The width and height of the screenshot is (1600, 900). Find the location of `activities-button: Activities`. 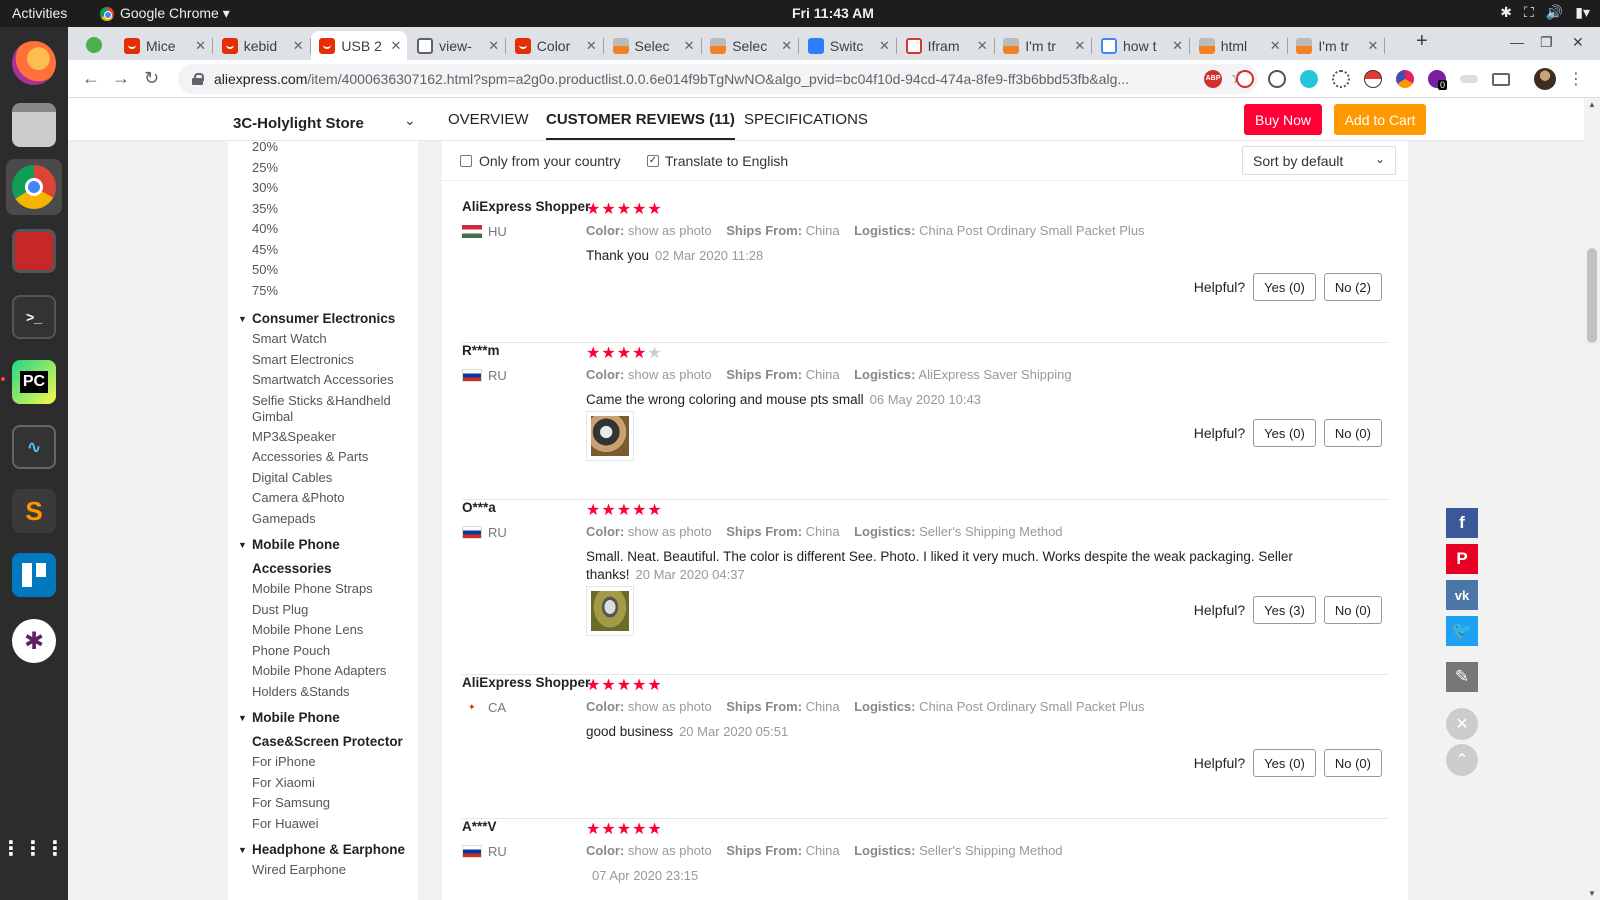

activities-button: Activities is located at coordinates (39, 13).